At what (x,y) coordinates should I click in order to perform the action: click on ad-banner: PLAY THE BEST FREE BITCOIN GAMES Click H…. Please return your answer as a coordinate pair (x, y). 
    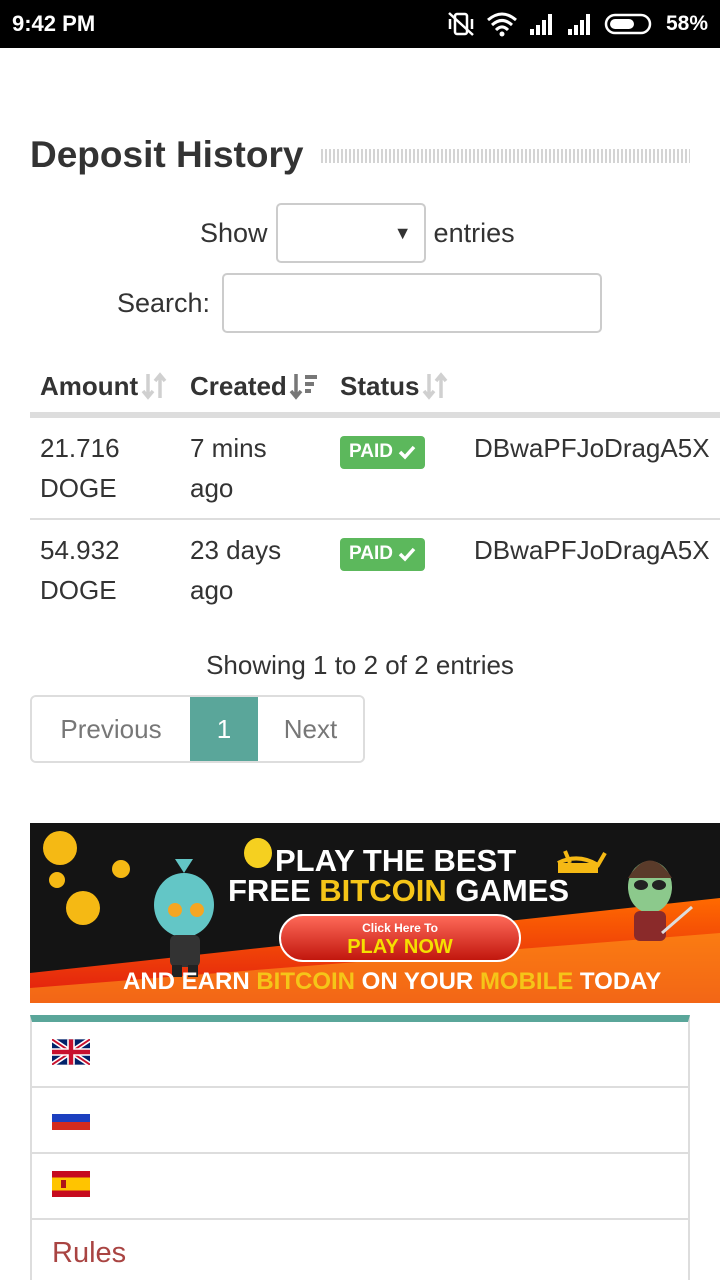
    Looking at the image, I should click on (375, 913).